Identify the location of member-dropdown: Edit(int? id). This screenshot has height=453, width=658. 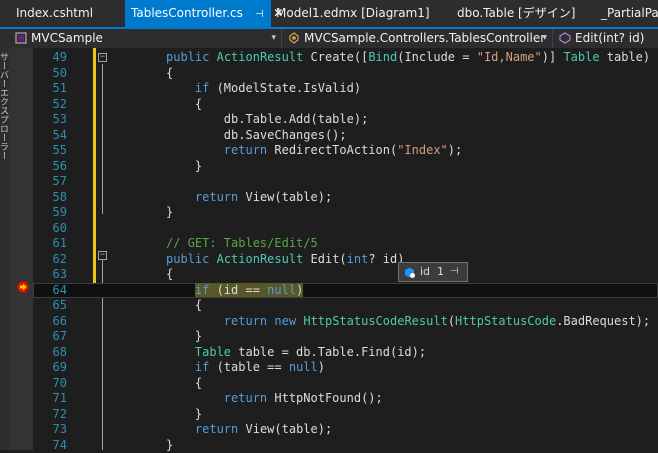
(606, 38).